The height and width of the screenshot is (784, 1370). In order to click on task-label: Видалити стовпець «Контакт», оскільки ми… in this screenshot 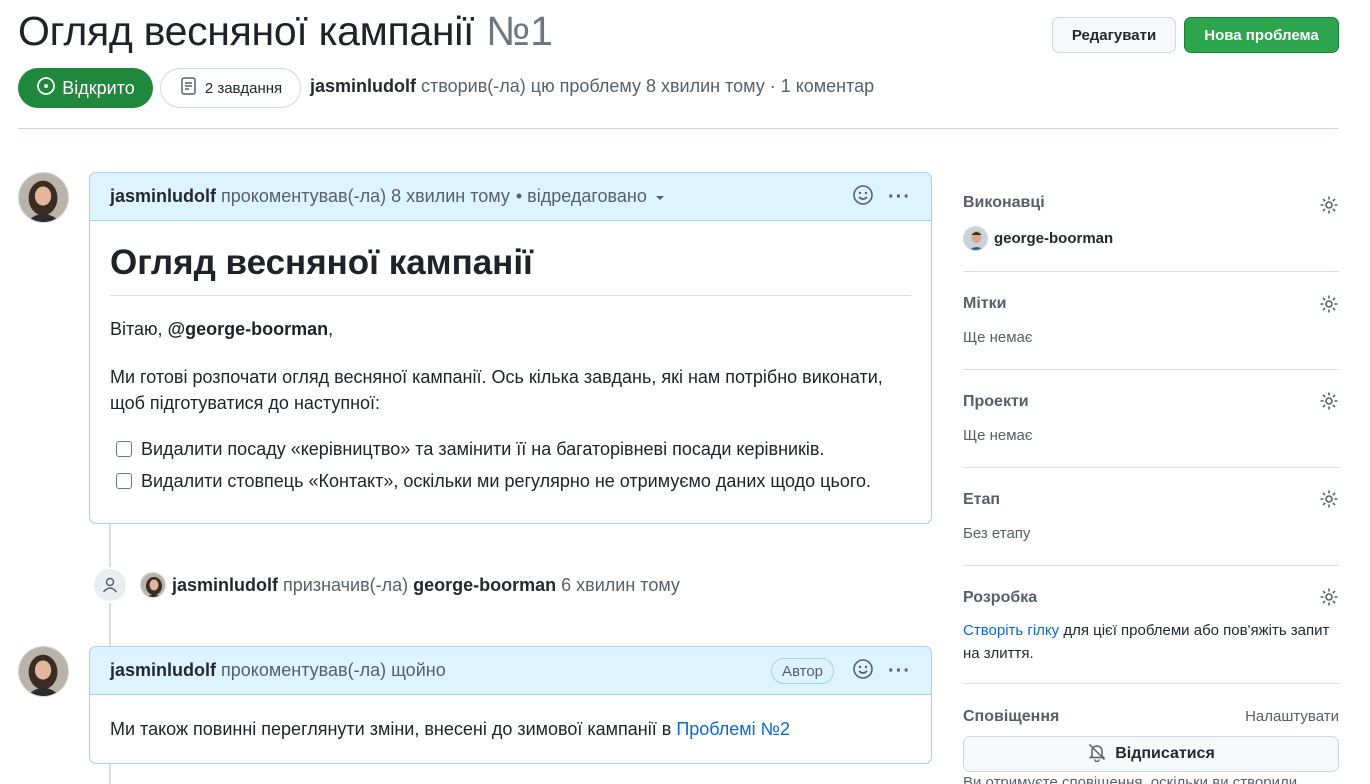, I will do `click(506, 480)`.